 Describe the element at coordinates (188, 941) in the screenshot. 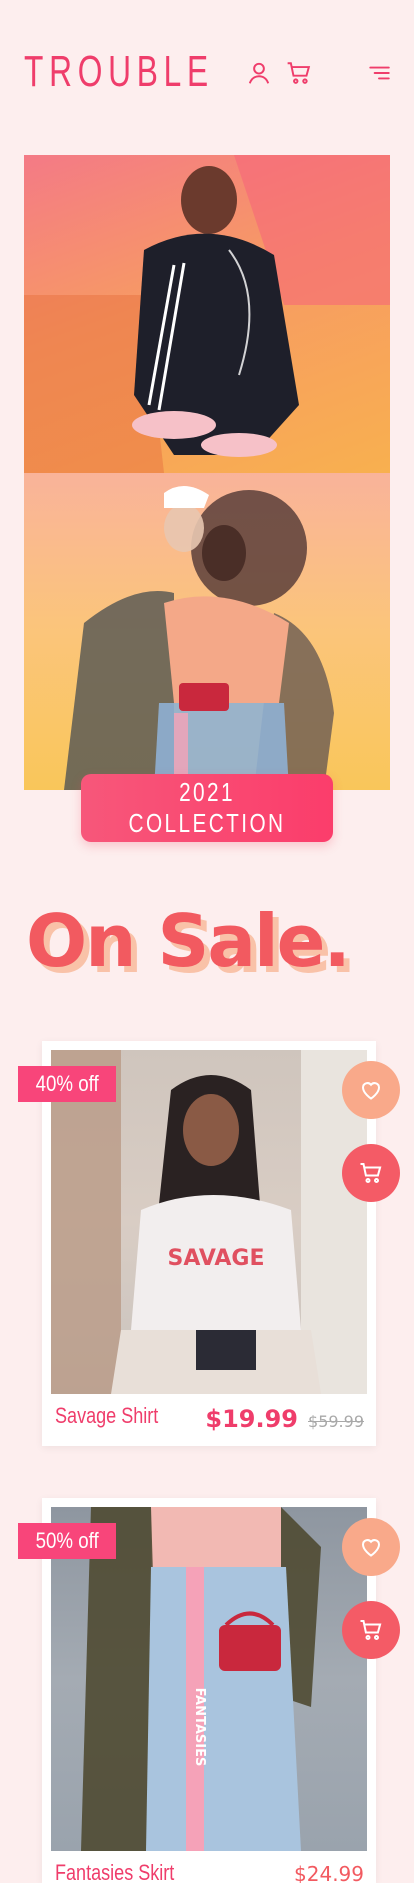

I see `sale-heading: On Sale.` at that location.